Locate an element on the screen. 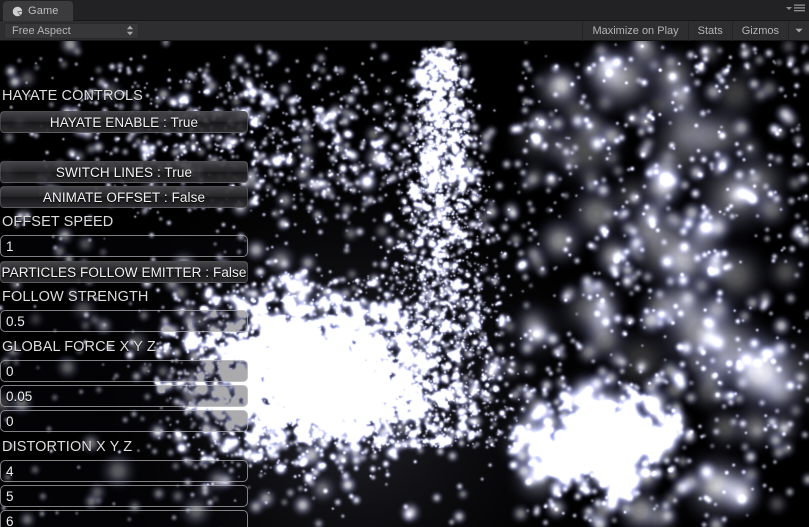  tab-game-label: Game is located at coordinates (43, 11).